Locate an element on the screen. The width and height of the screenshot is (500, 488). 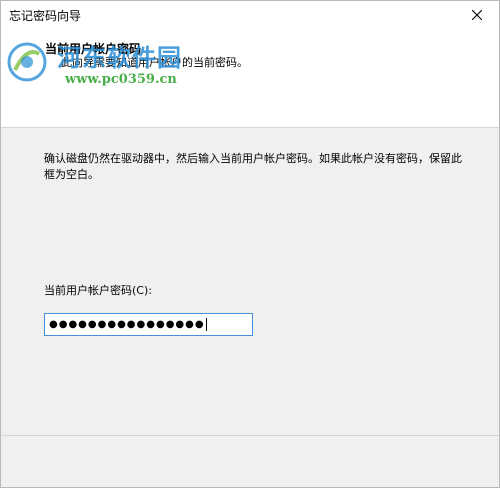
watermark-url: www.pc0359.cn is located at coordinates (121, 79).